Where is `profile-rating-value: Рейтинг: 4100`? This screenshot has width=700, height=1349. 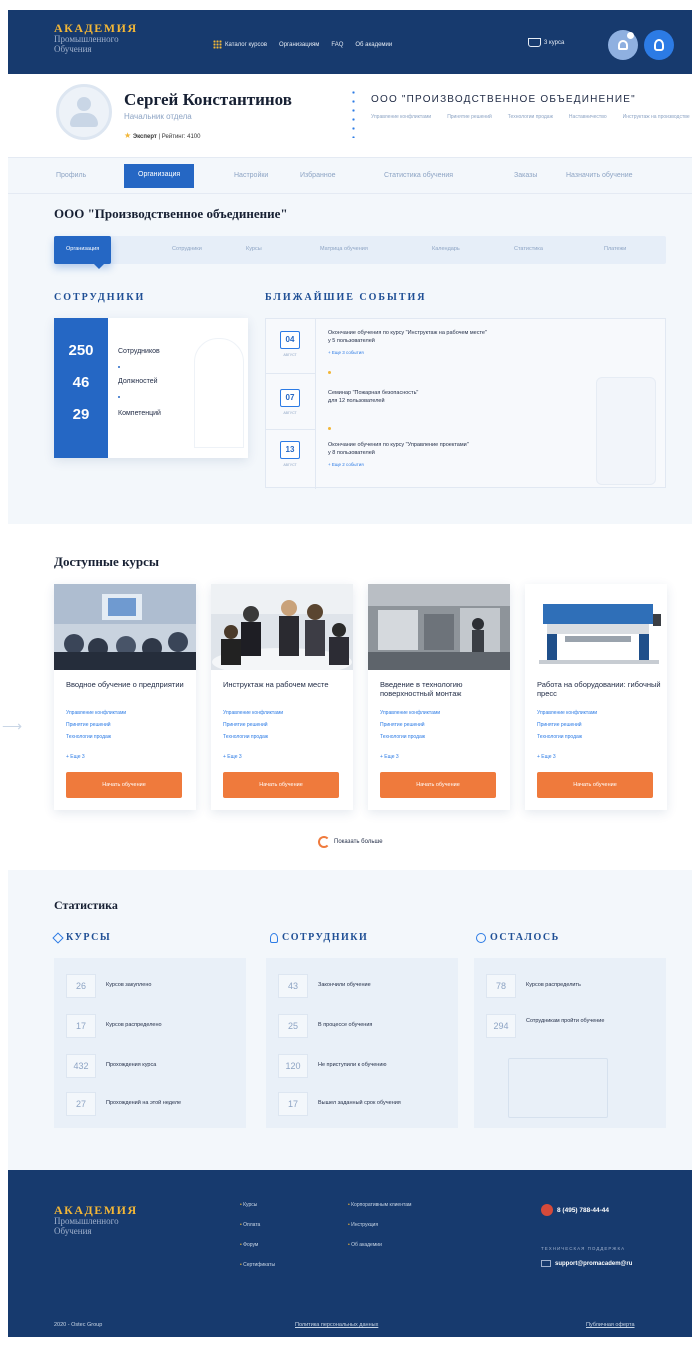
profile-rating-value: Рейтинг: 4100 is located at coordinates (181, 137).